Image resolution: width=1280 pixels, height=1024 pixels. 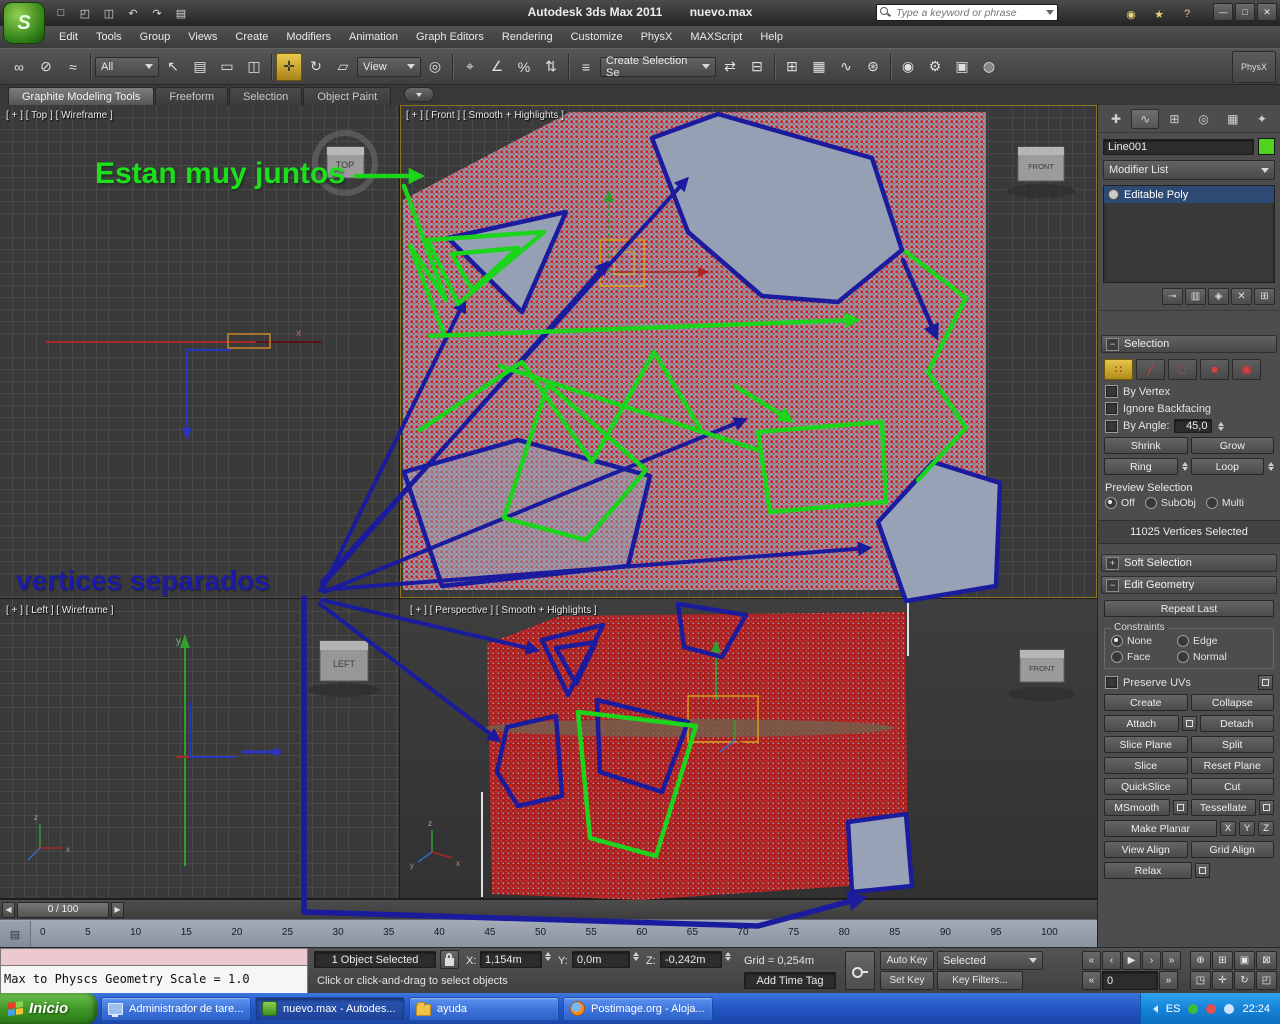 I want to click on edit-geometry-rollout-header: − Edit Geometry, so click(x=1189, y=585).